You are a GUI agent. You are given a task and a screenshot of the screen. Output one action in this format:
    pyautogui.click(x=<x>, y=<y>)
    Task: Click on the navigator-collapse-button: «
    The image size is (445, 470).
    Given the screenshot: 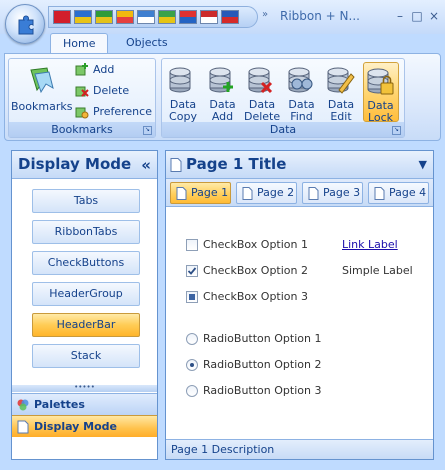 What is the action you would take?
    pyautogui.click(x=146, y=165)
    